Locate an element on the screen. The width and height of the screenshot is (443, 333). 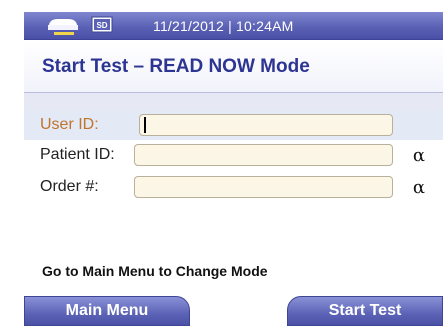
user-id-field is located at coordinates (266, 125).